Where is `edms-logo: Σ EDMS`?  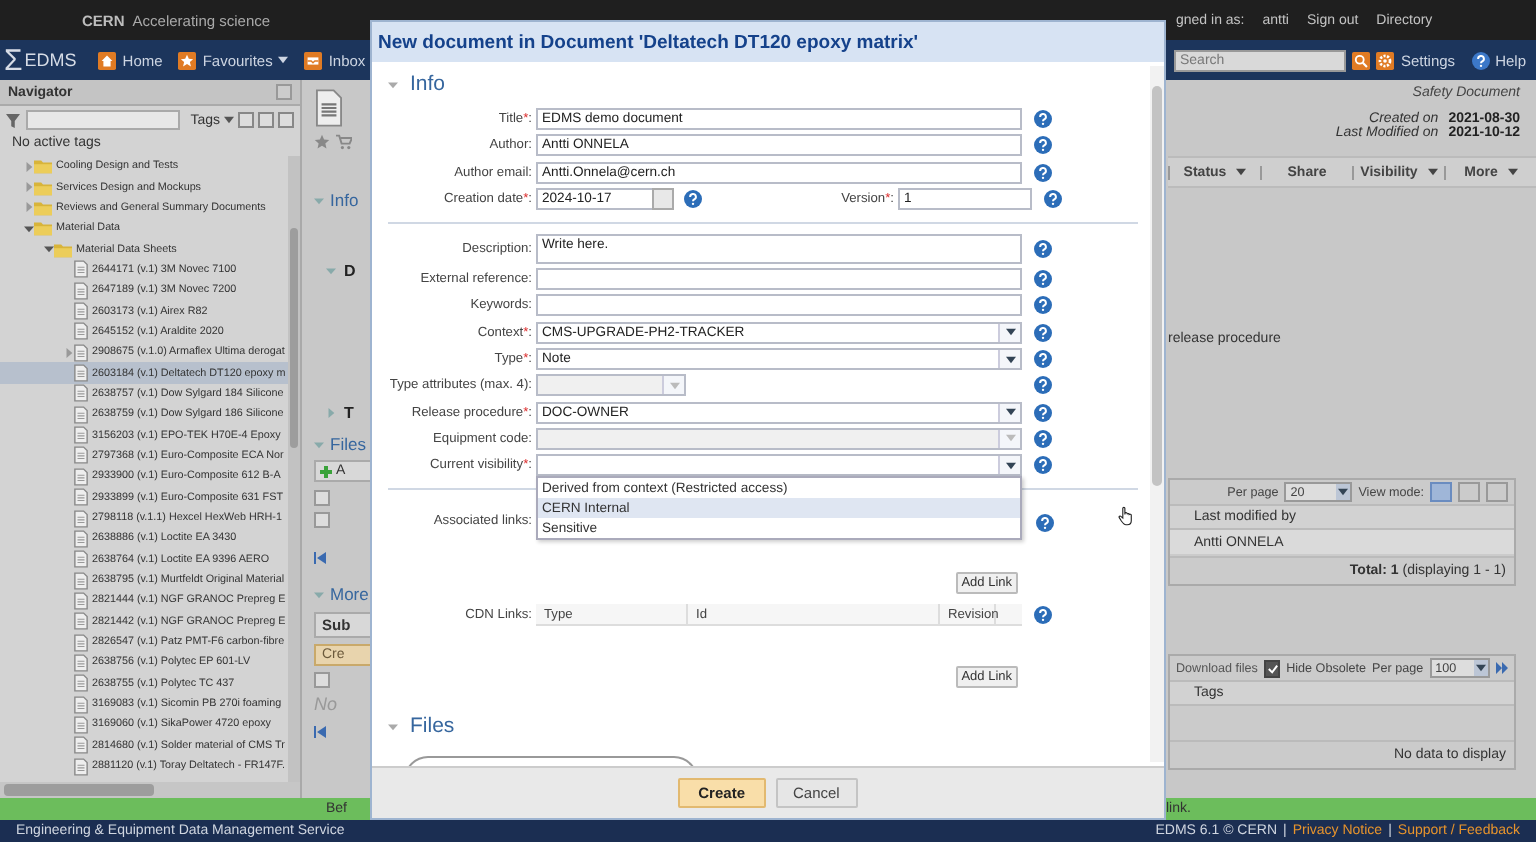 edms-logo: Σ EDMS is located at coordinates (46, 60).